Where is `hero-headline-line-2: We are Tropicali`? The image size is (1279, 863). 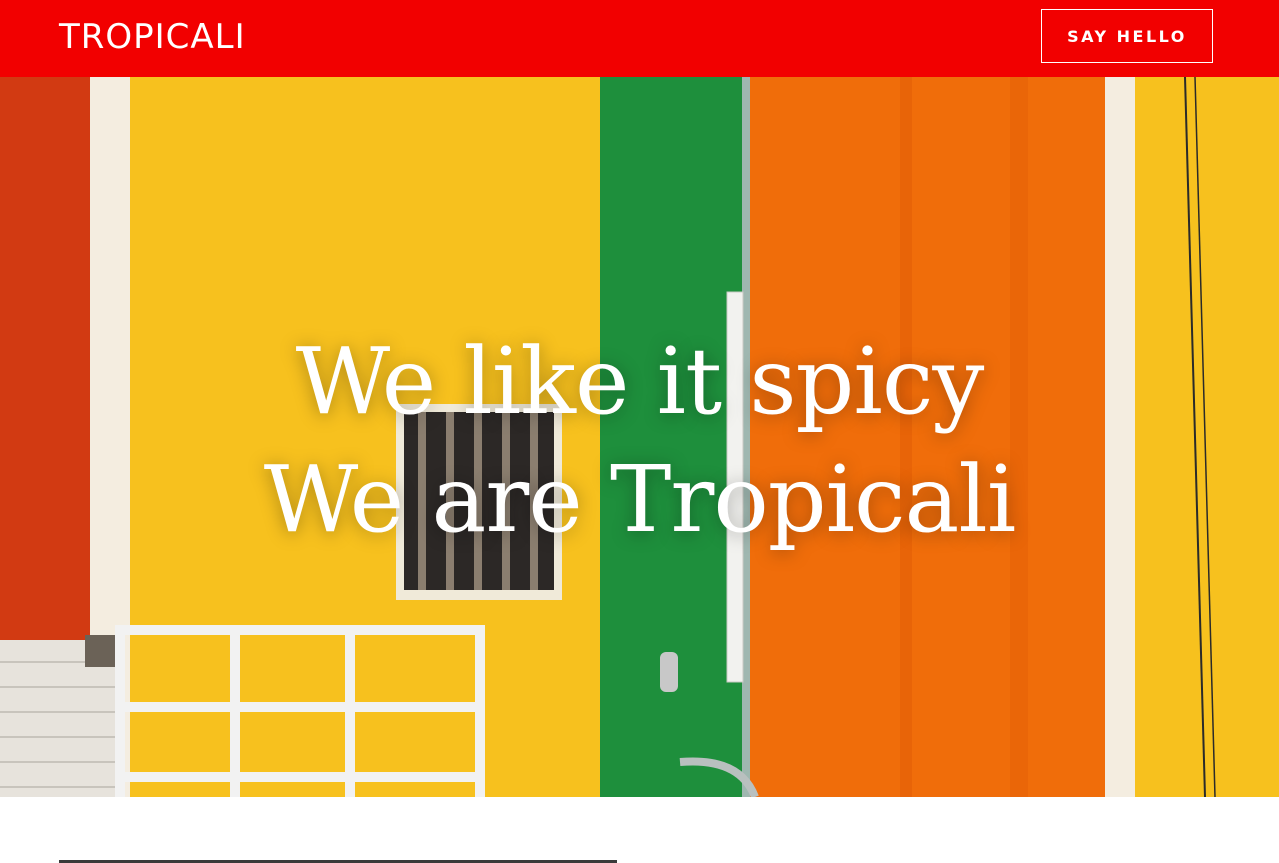 hero-headline-line-2: We are Tropicali is located at coordinates (640, 499).